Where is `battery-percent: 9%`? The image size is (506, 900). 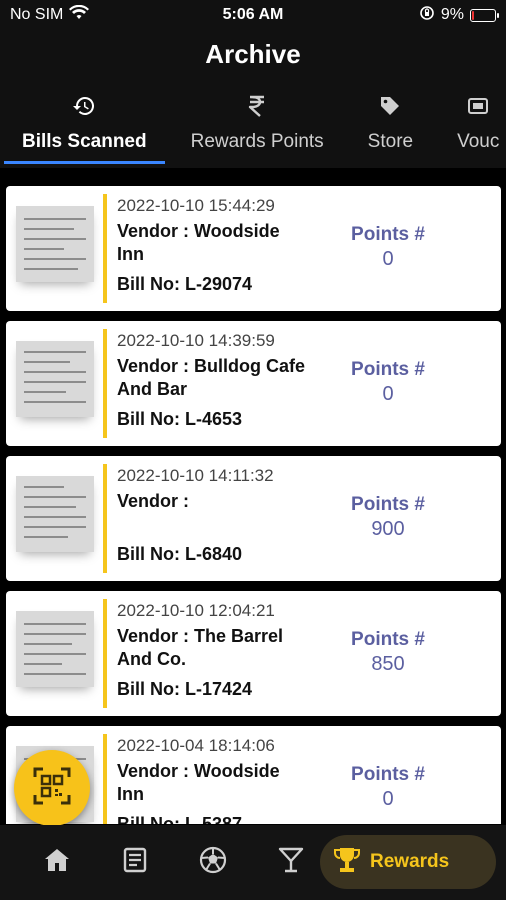
battery-percent: 9% is located at coordinates (452, 14).